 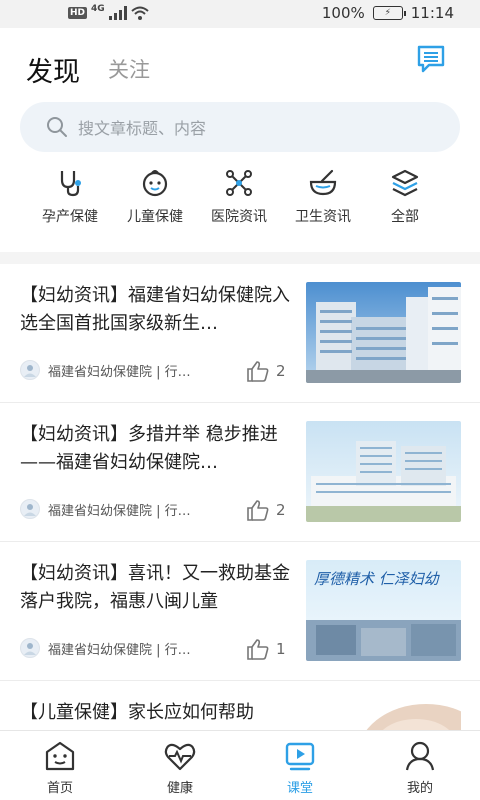 I want to click on user-icon, so click(x=420, y=756).